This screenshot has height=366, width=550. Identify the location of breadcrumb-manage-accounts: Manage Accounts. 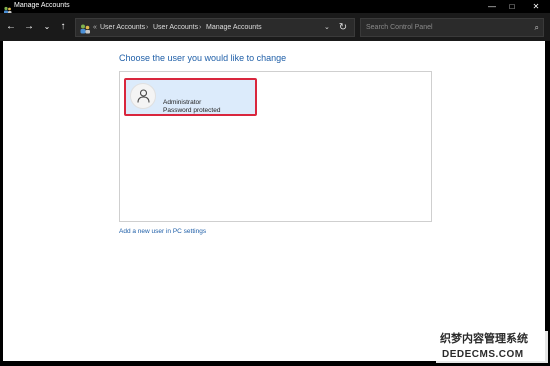
(234, 28).